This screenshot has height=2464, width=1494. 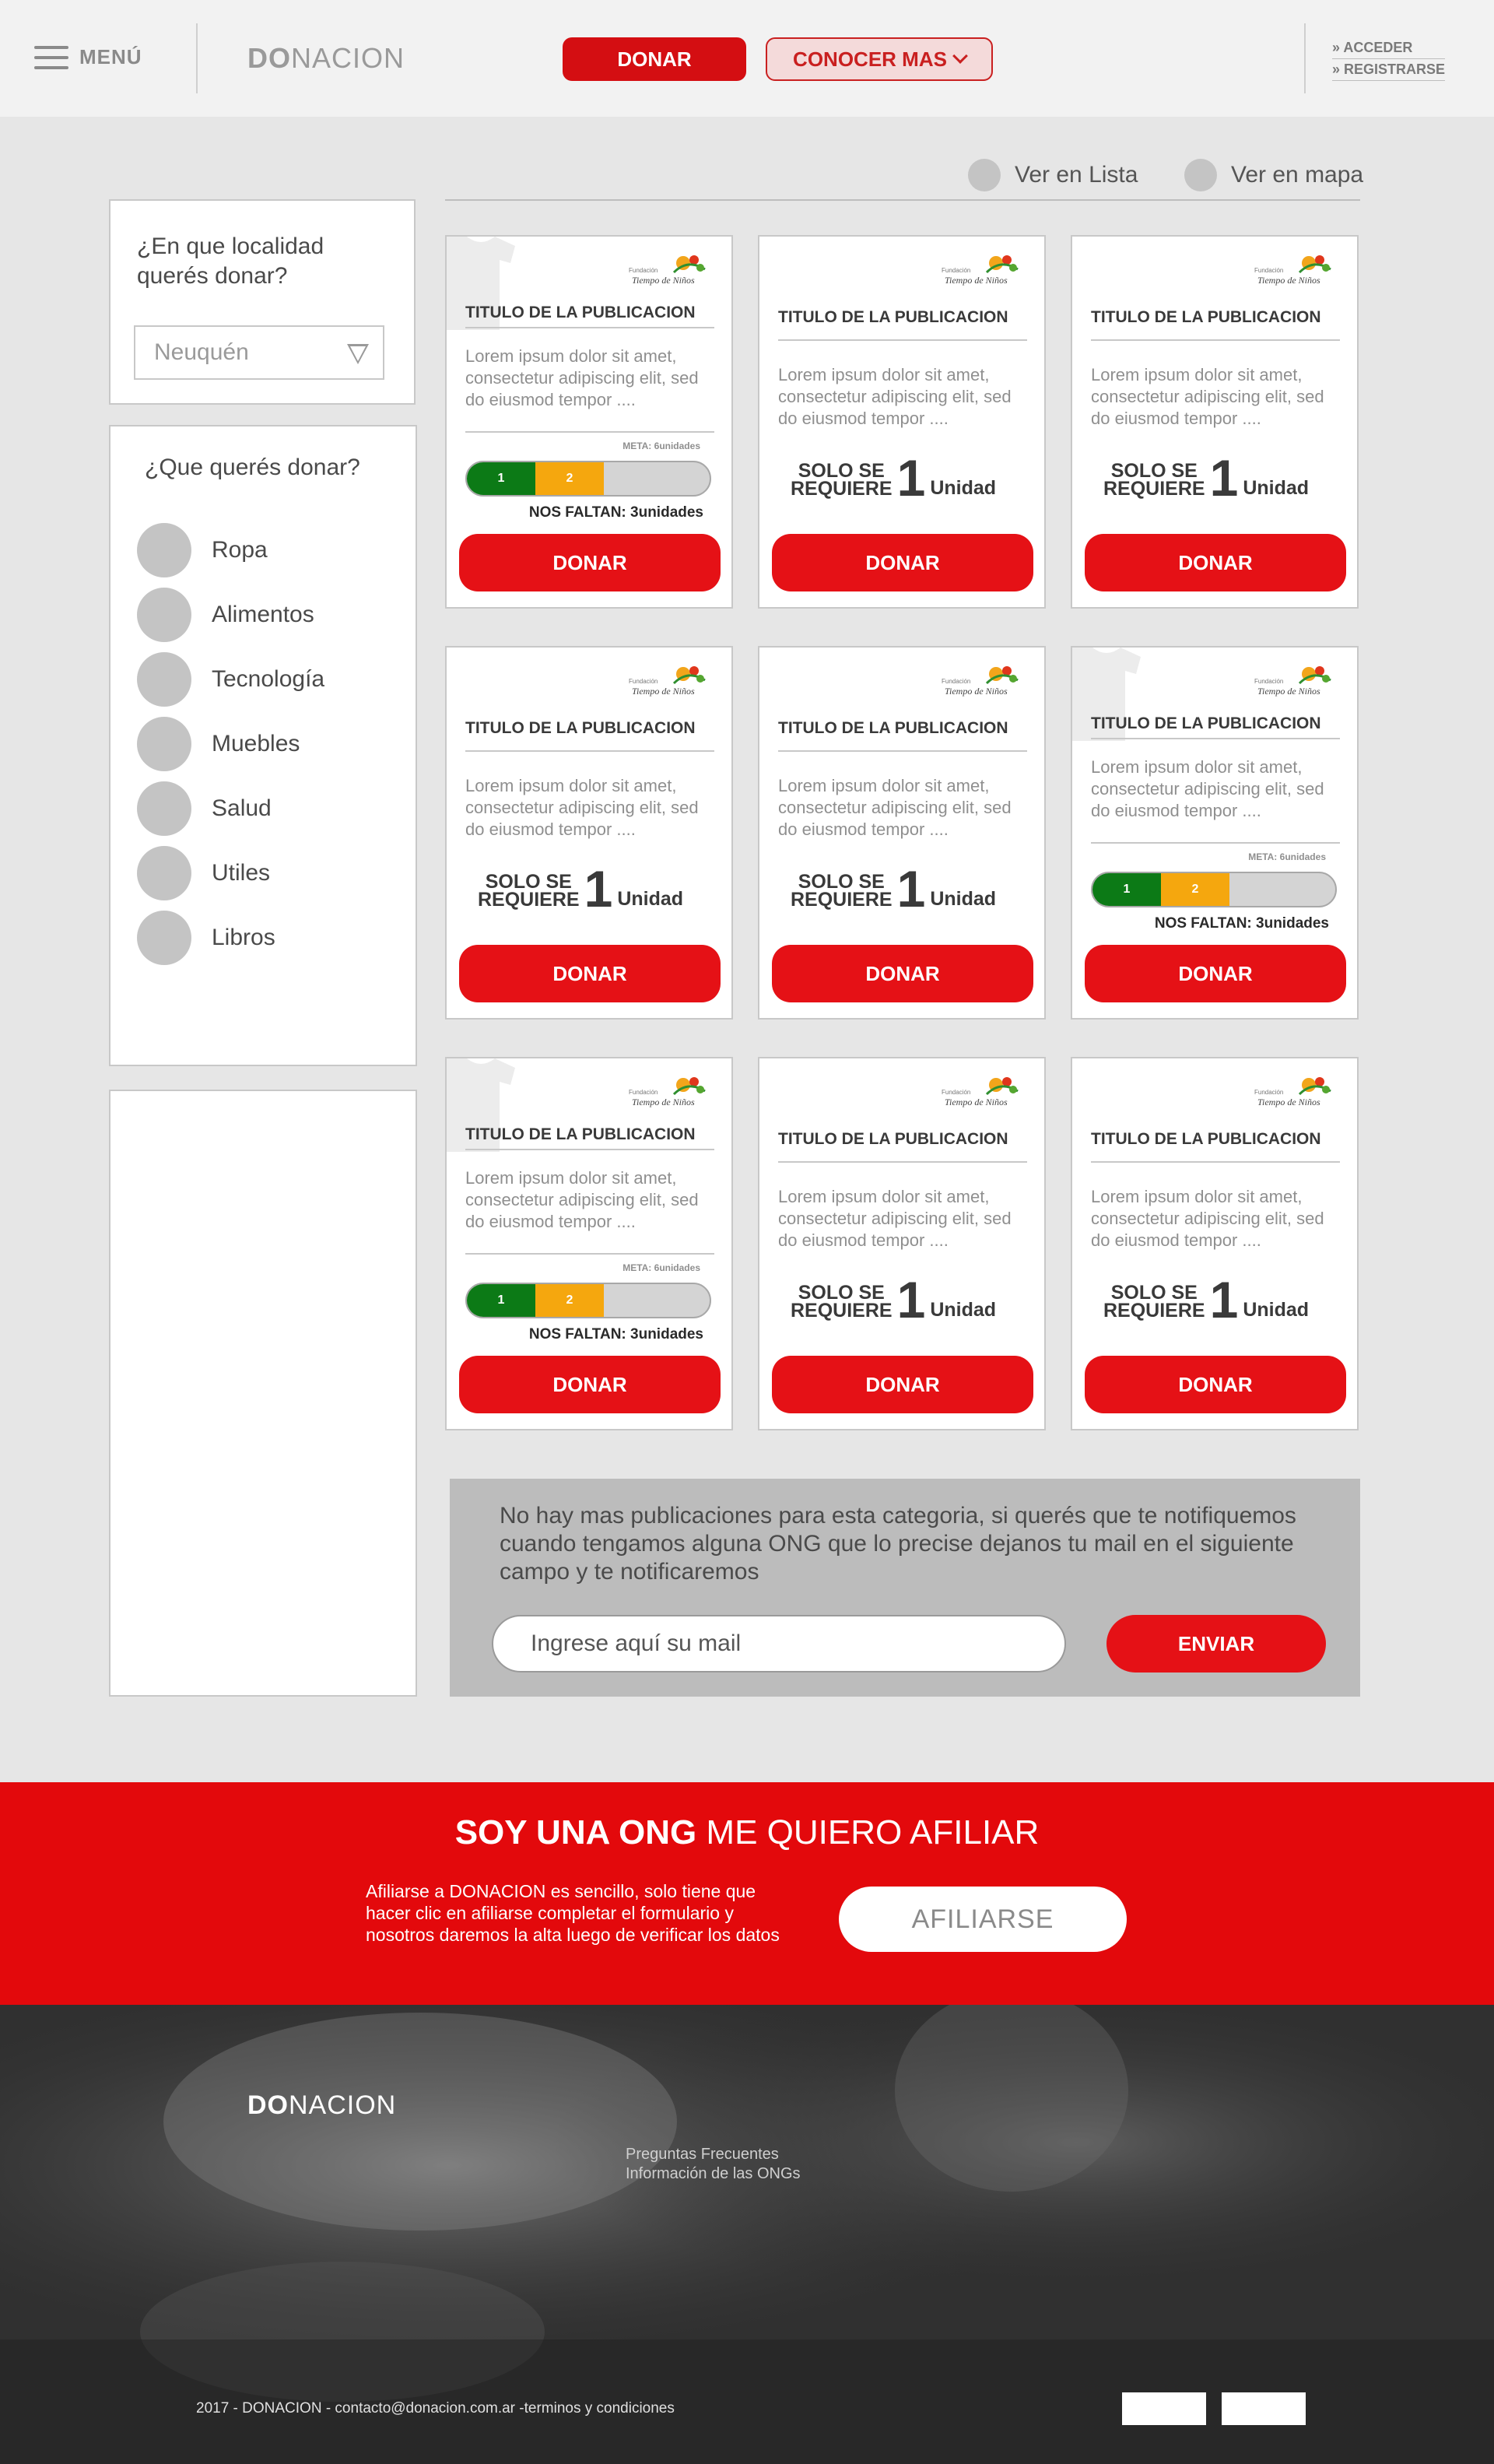 What do you see at coordinates (575, 1832) in the screenshot?
I see `banner-title-bold: SOY UNA ONG` at bounding box center [575, 1832].